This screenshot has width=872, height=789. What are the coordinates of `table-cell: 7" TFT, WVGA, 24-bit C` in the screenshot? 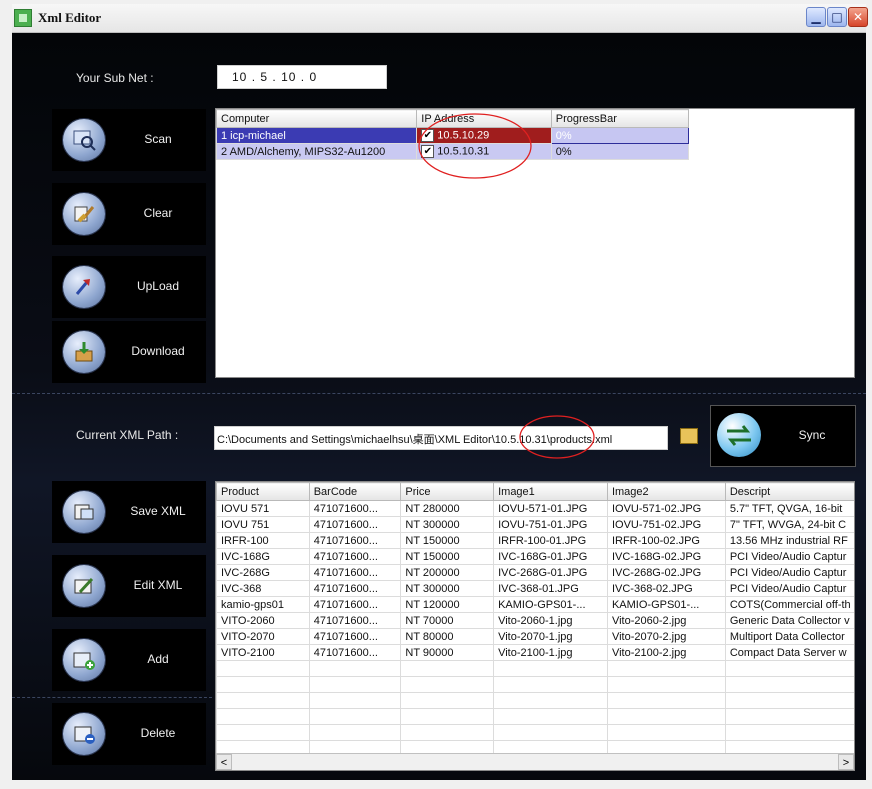 It's located at (789, 524).